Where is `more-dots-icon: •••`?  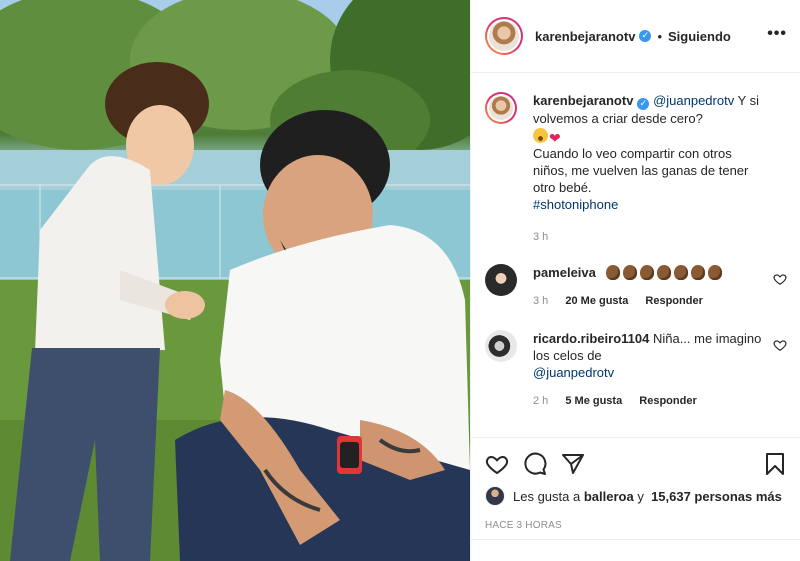 more-dots-icon: ••• is located at coordinates (777, 34).